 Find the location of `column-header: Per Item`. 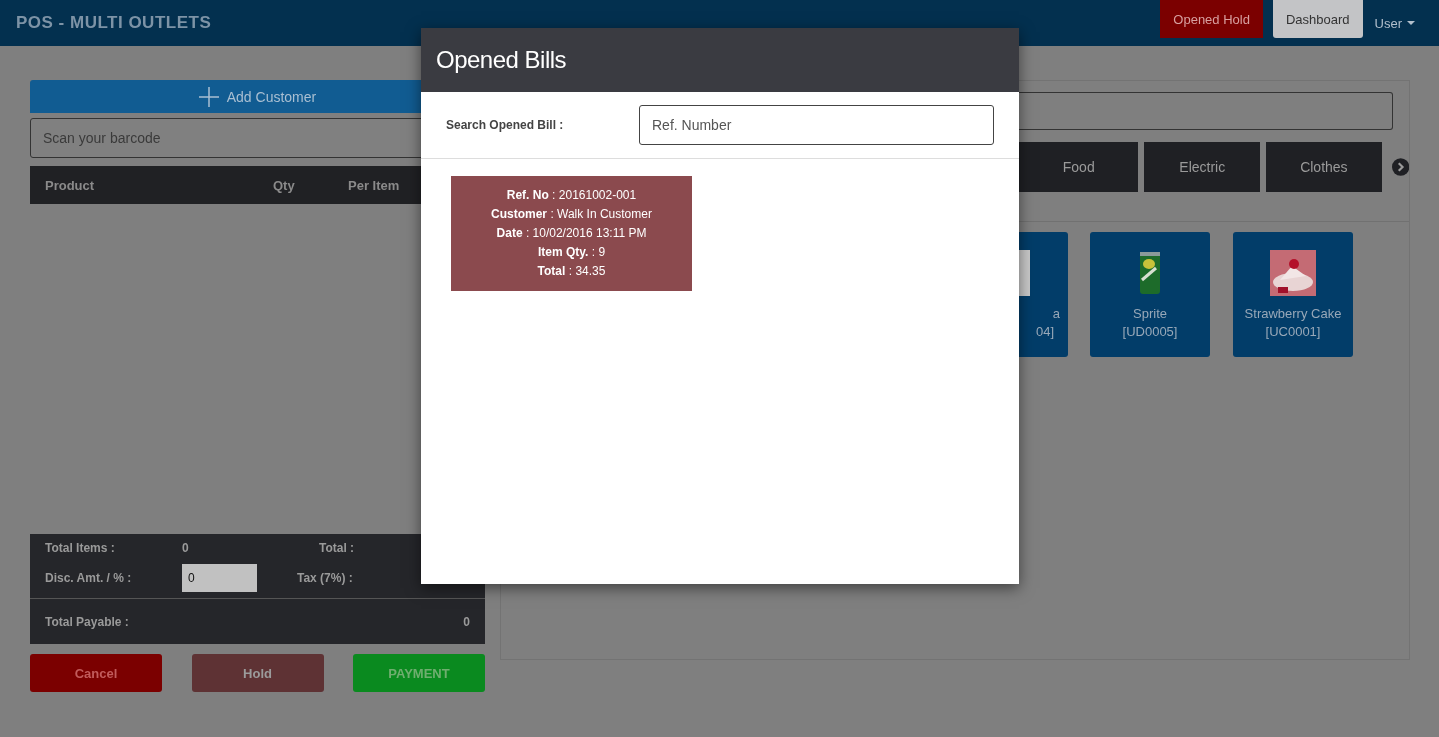

column-header: Per Item is located at coordinates (374, 185).